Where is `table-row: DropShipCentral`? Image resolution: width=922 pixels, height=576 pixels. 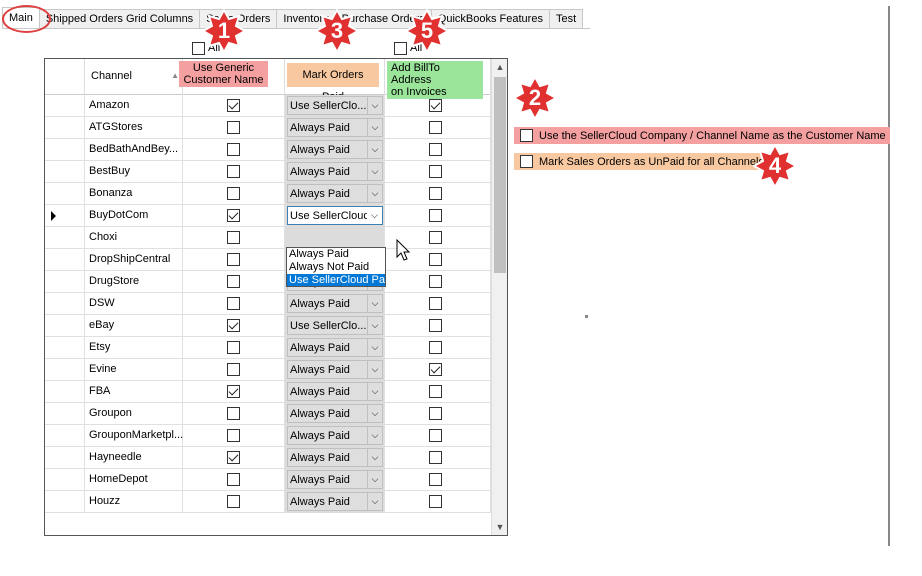 table-row: DropShipCentral is located at coordinates (268, 260).